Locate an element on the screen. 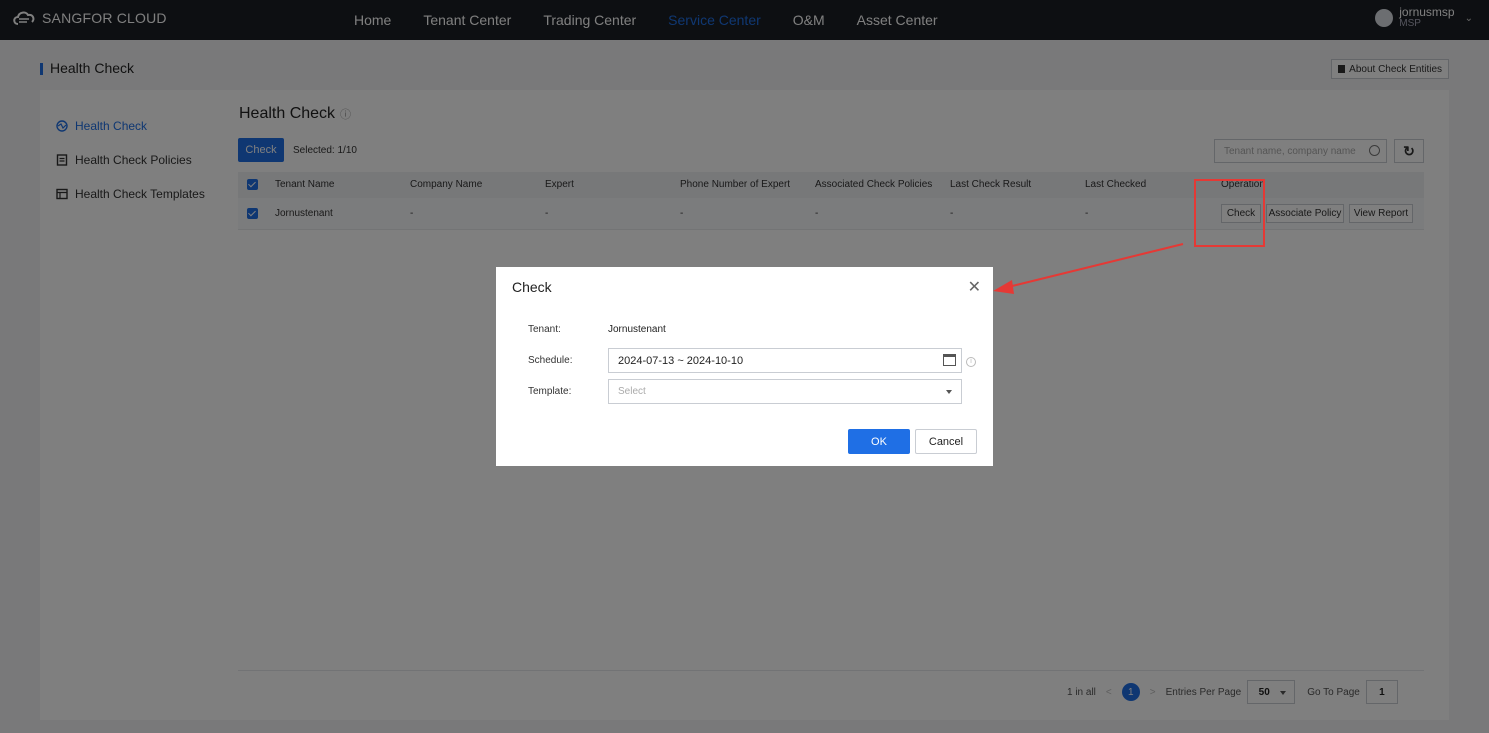 This screenshot has width=1489, height=733. dialog-title: Check is located at coordinates (532, 287).